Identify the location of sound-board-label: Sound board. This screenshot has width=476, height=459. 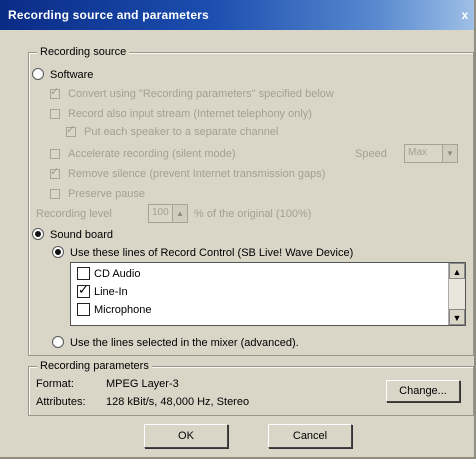
(81, 235).